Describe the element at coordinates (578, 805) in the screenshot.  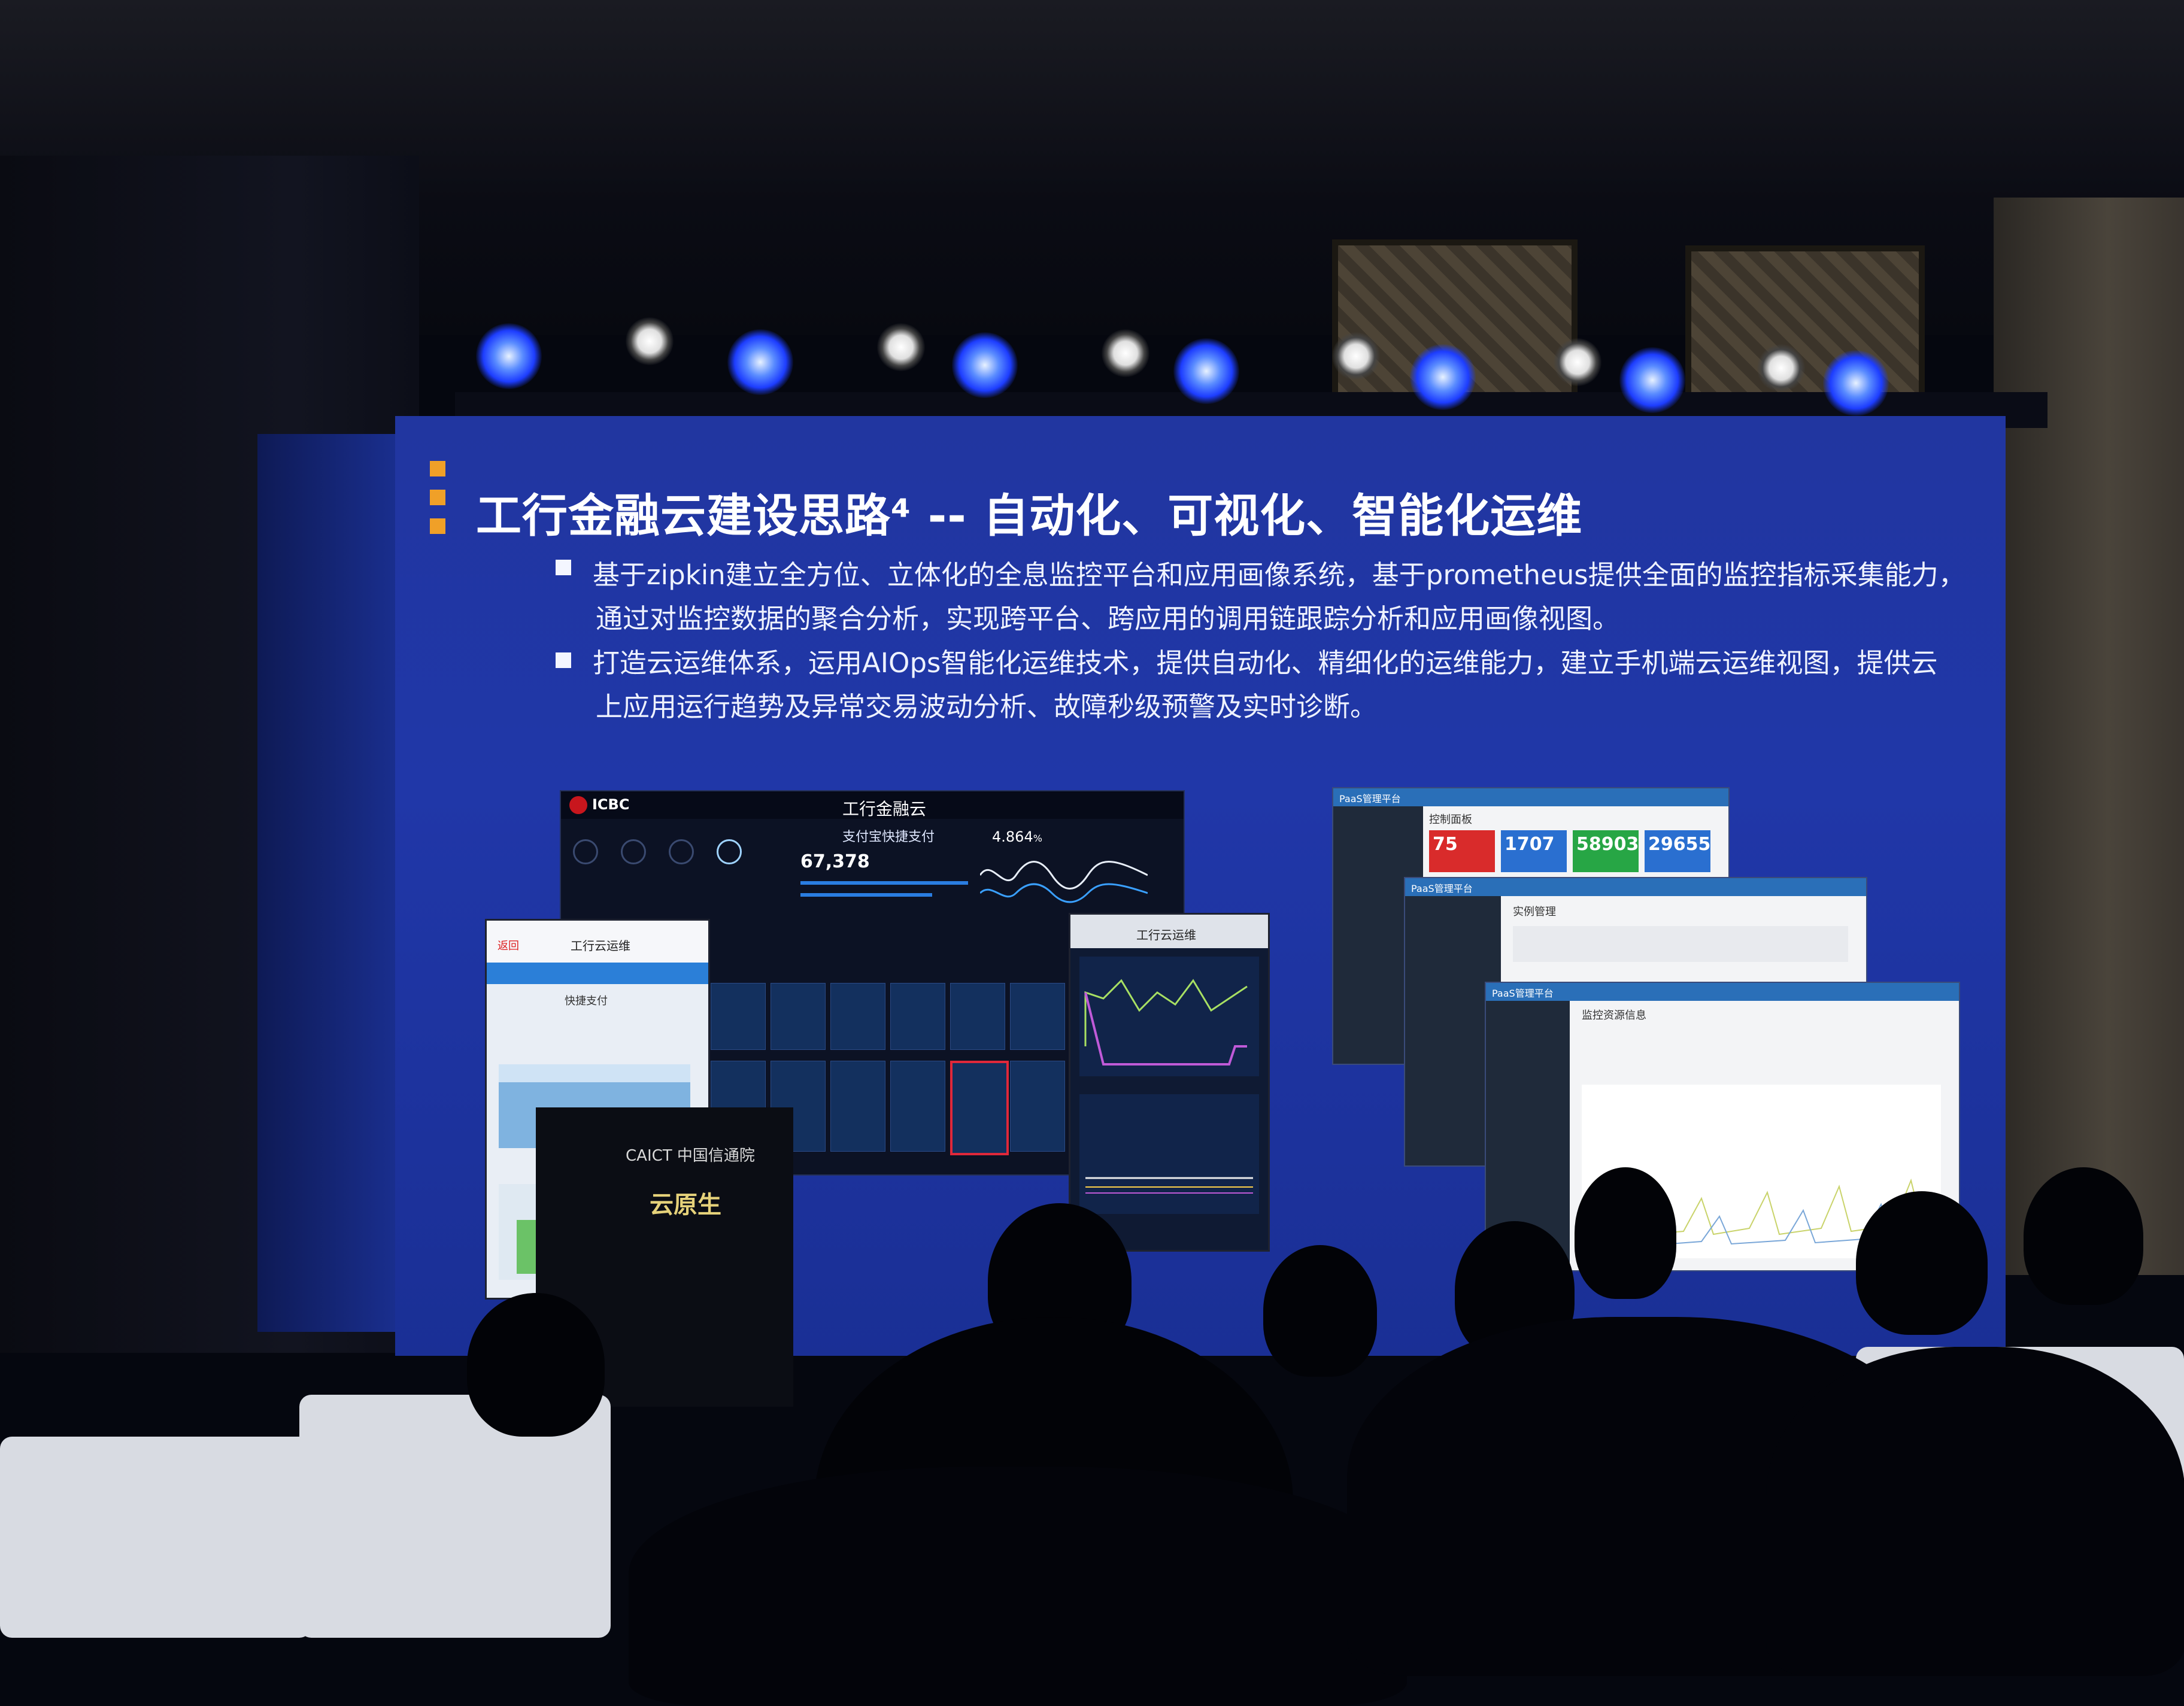
I see `icbc-logo-icon` at that location.